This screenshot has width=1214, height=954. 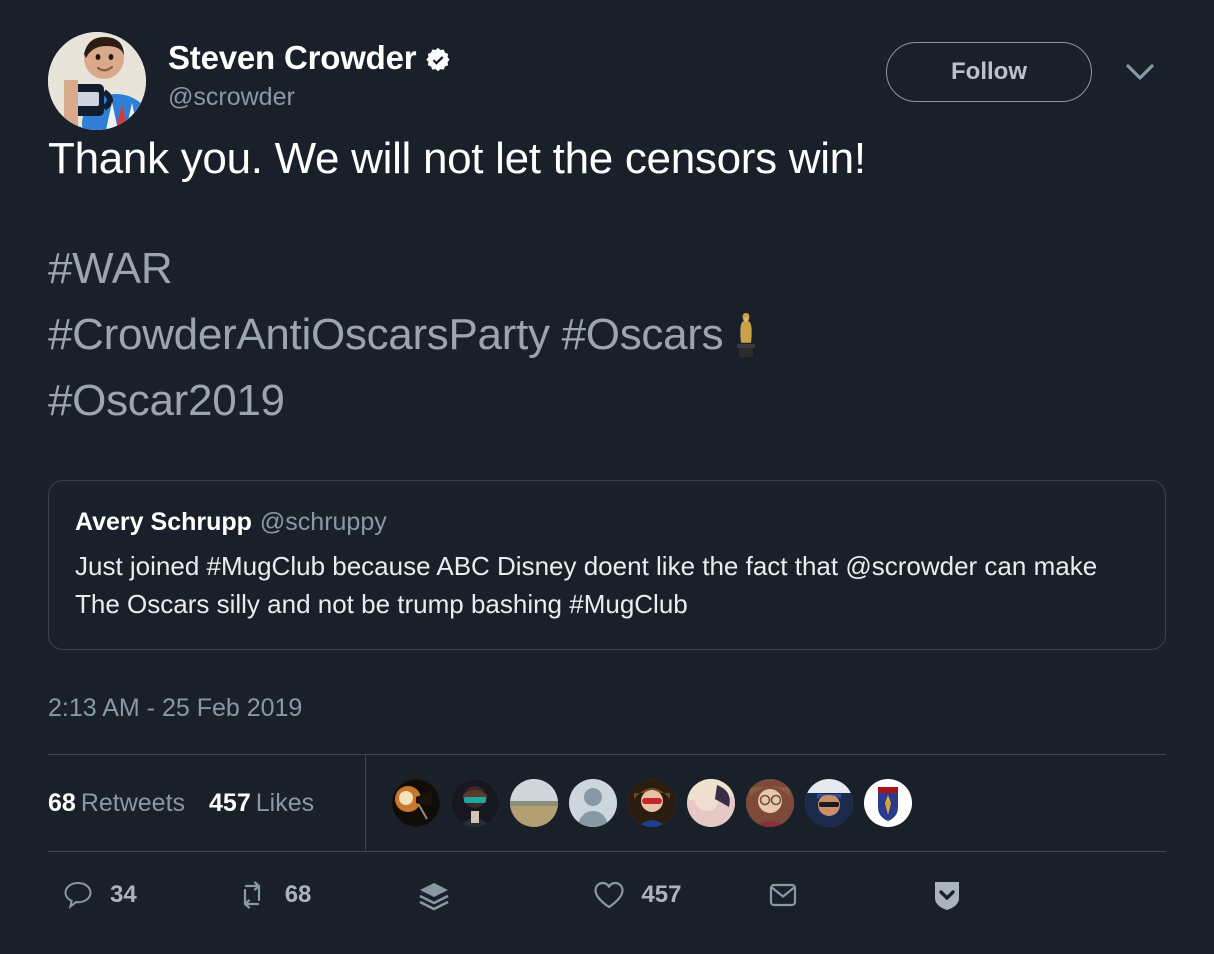 What do you see at coordinates (593, 803) in the screenshot?
I see `liker-avatar-default-placeholder` at bounding box center [593, 803].